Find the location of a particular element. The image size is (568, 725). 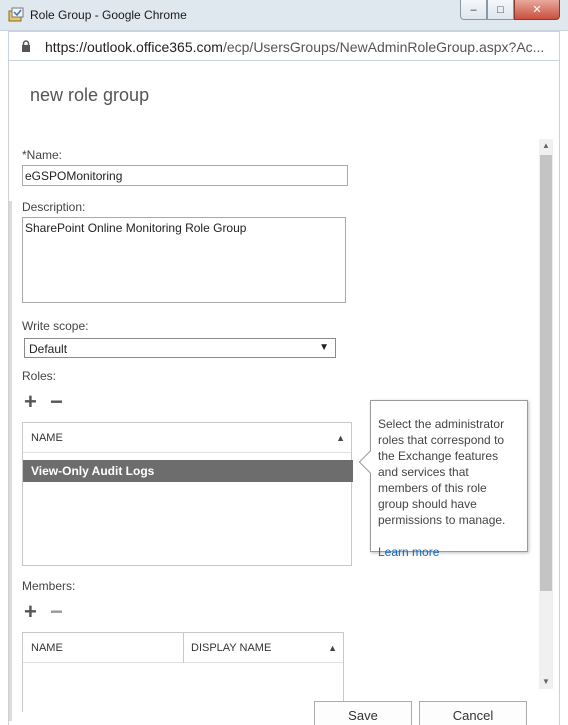

members-grid-header: NAME DISPLAY NAME ▲ is located at coordinates (183, 648).